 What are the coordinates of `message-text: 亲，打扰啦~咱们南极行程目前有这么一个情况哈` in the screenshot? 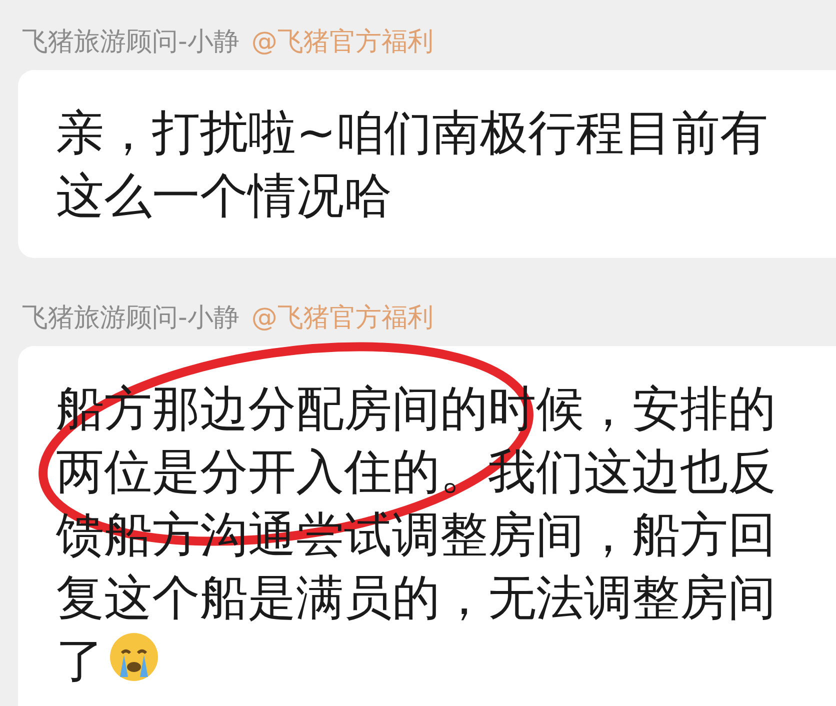 It's located at (412, 164).